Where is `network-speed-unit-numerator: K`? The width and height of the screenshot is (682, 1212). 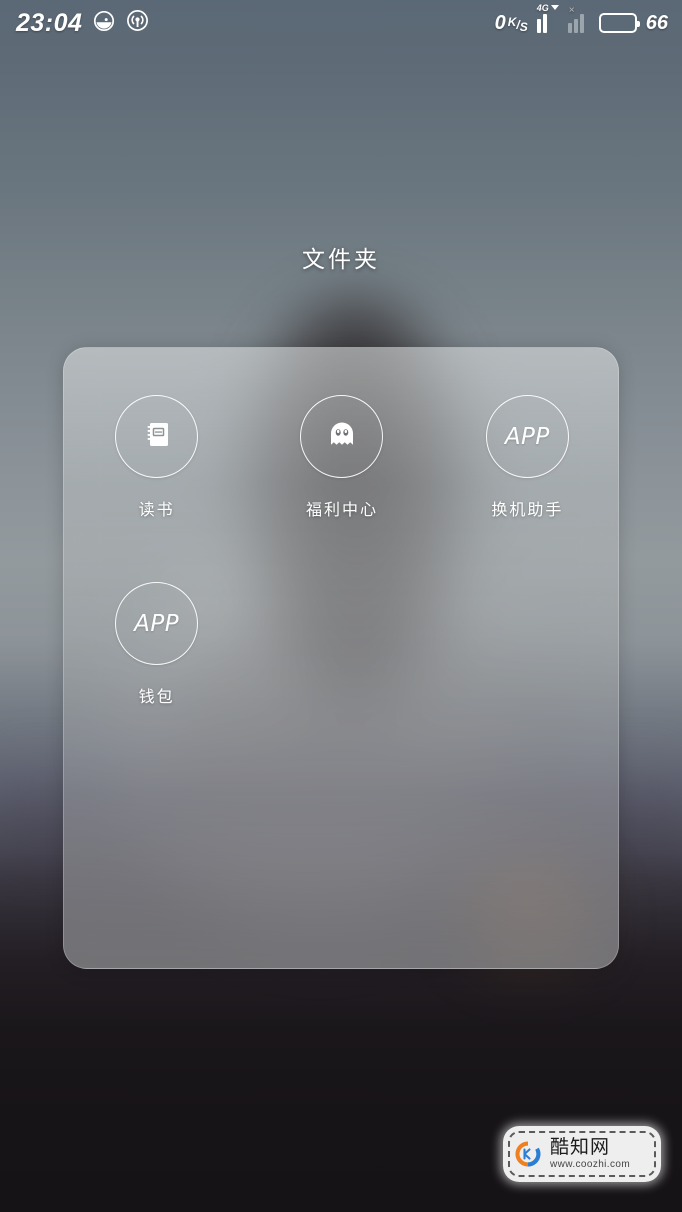 network-speed-unit-numerator: K is located at coordinates (512, 21).